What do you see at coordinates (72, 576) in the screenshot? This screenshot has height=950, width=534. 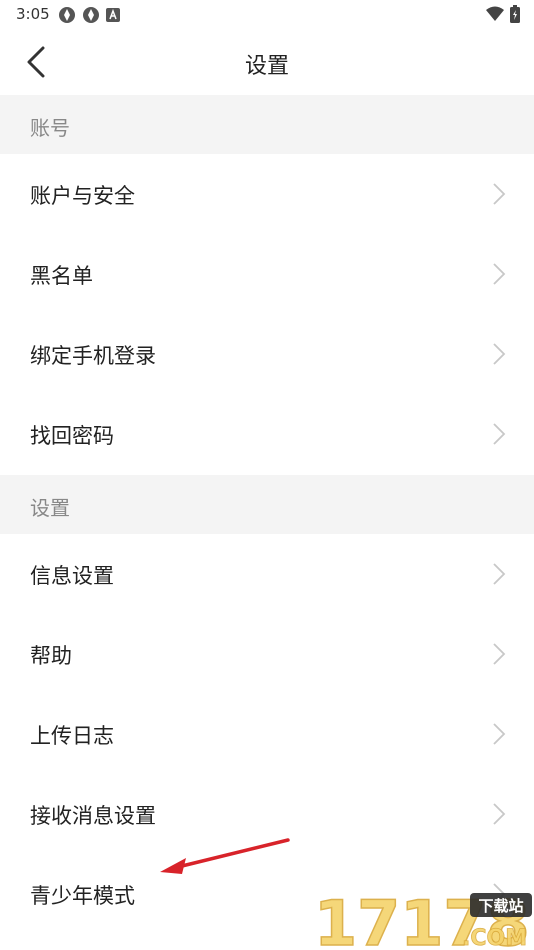 I see `row-label: 信息设置` at bounding box center [72, 576].